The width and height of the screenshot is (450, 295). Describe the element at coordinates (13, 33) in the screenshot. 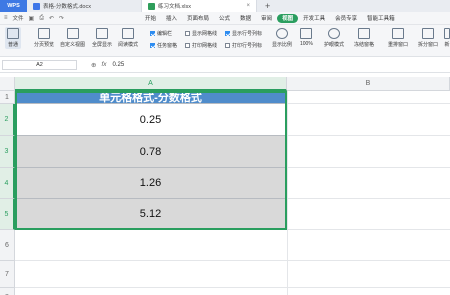

I see `normal-view-icon` at that location.